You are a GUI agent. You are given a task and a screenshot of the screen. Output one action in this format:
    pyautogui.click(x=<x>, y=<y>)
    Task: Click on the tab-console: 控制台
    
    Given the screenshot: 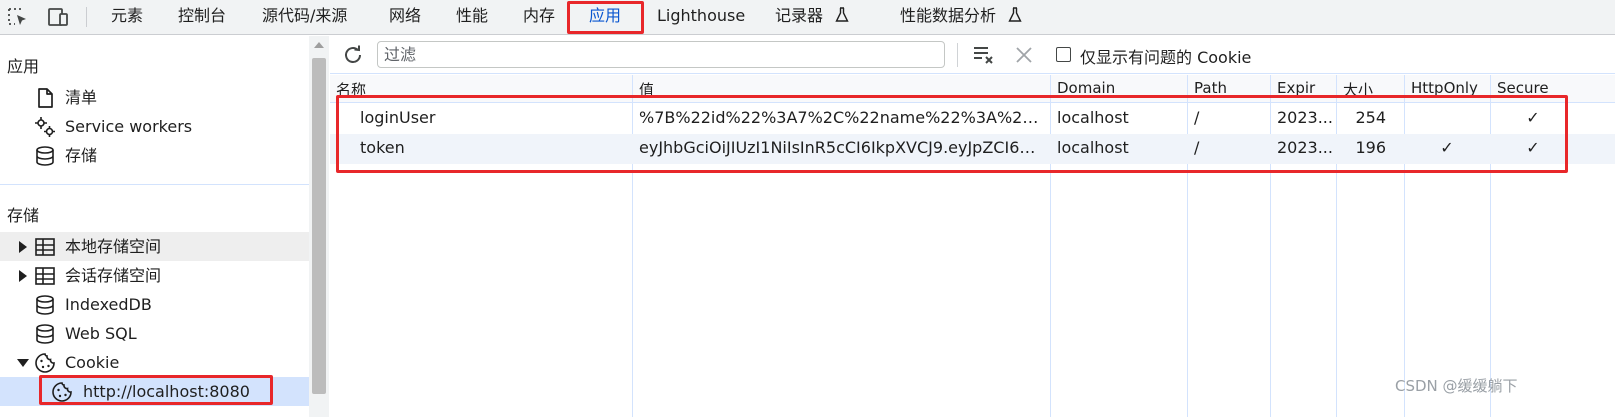 What is the action you would take?
    pyautogui.click(x=202, y=17)
    